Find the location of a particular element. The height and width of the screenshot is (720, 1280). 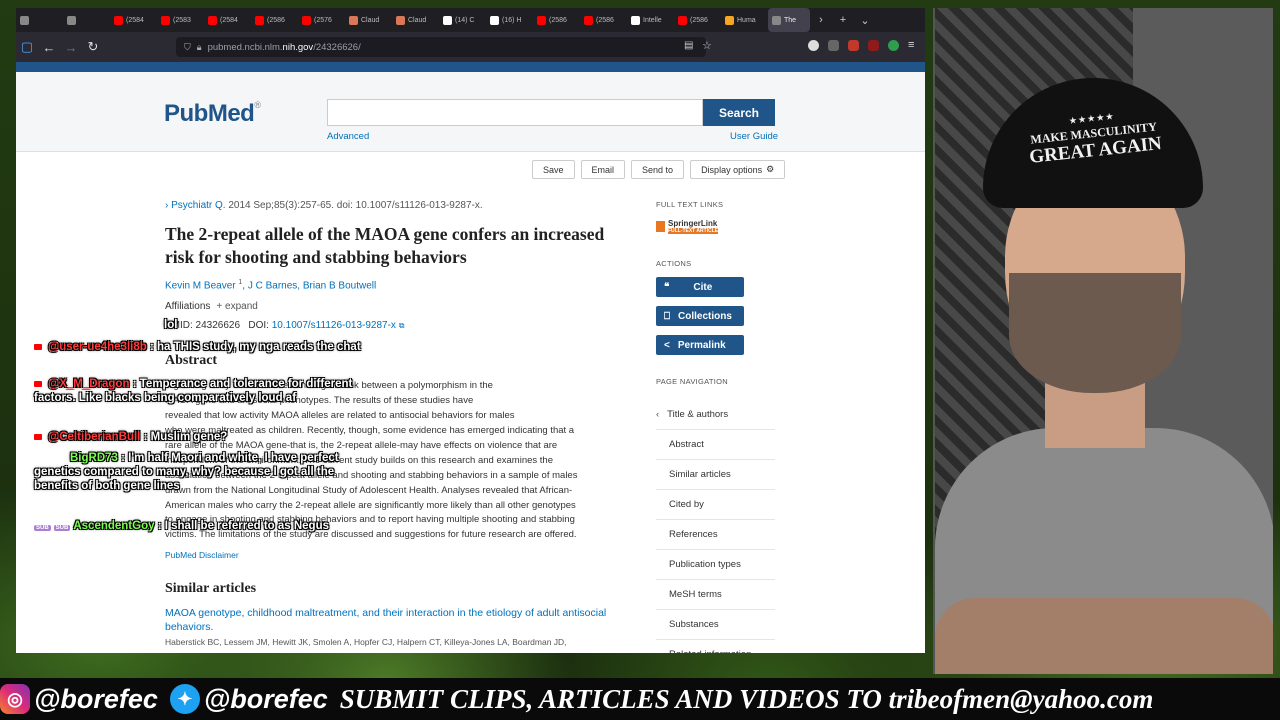

browser-tab: The is located at coordinates (789, 20).